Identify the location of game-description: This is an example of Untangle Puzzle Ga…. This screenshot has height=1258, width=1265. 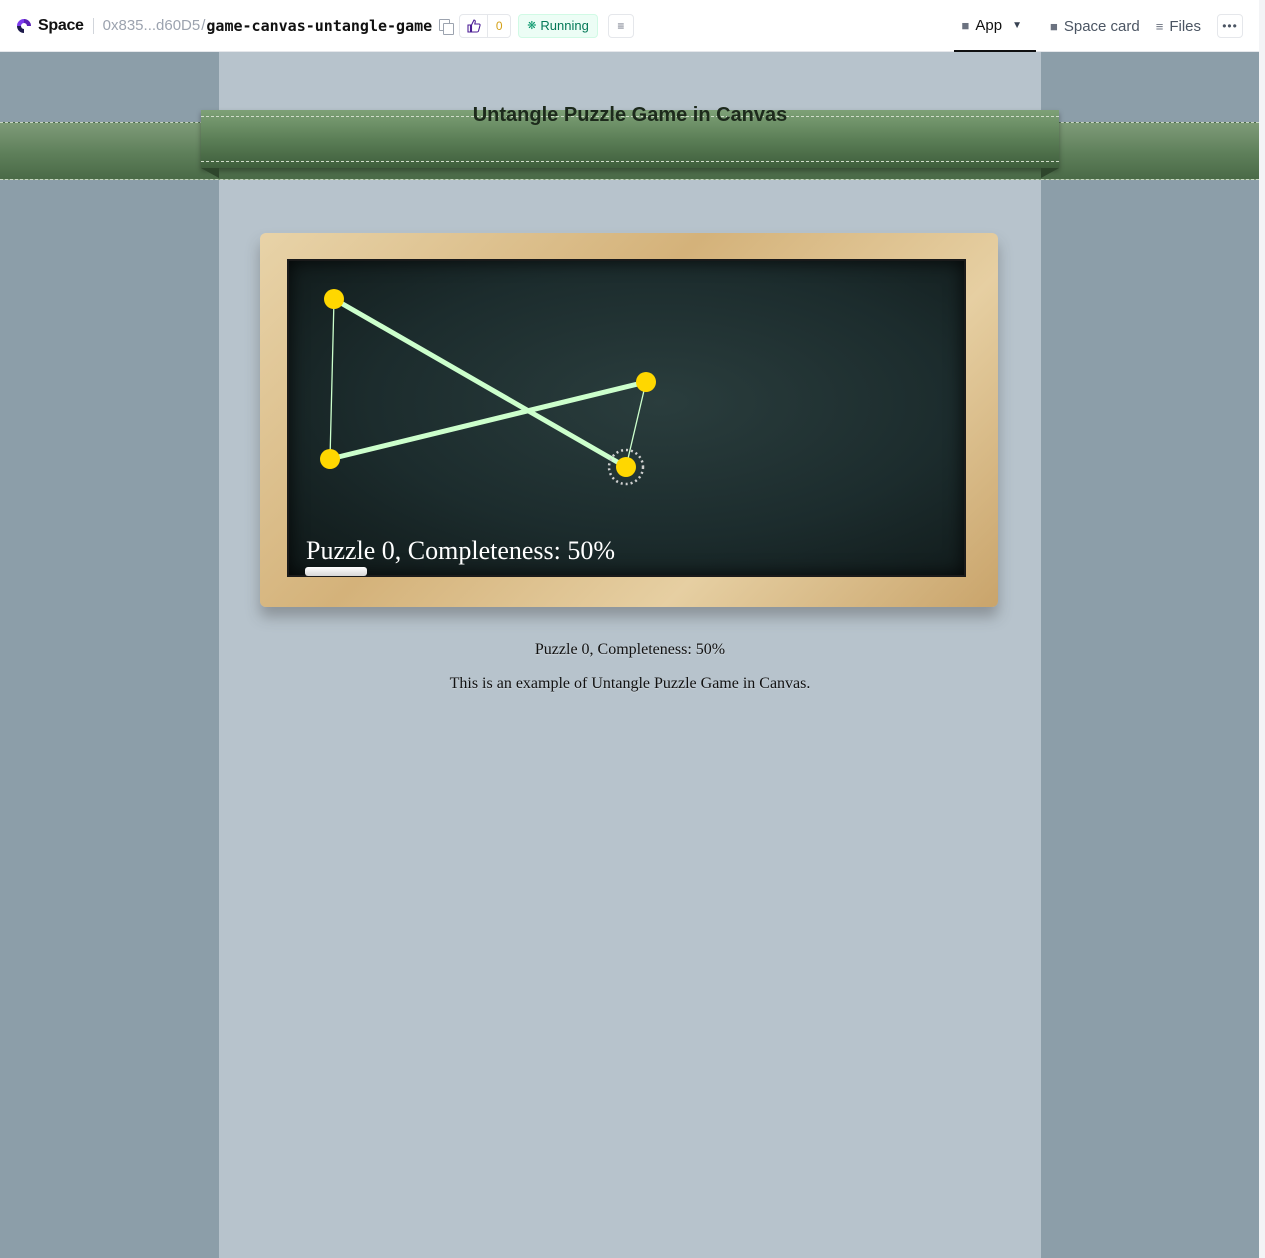
(630, 683).